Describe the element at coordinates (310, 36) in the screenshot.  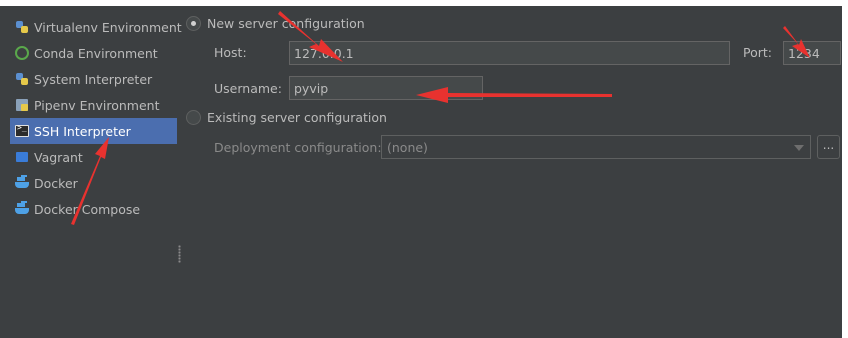
I see `annotation-arrow-host` at that location.